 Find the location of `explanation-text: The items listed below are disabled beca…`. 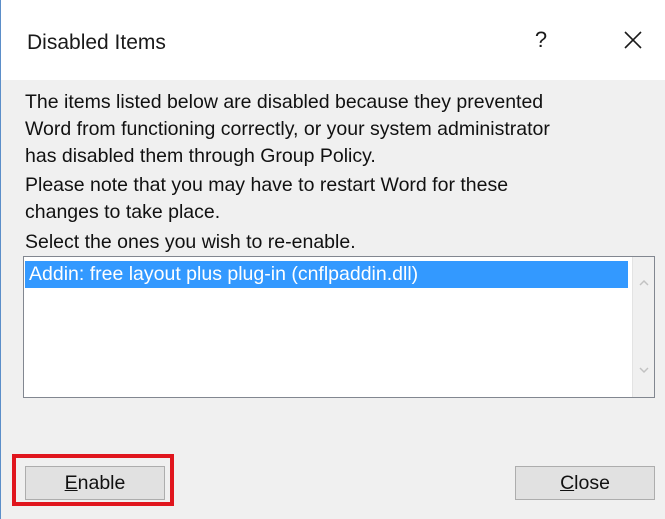

explanation-text: The items listed below are disabled beca… is located at coordinates (287, 129).